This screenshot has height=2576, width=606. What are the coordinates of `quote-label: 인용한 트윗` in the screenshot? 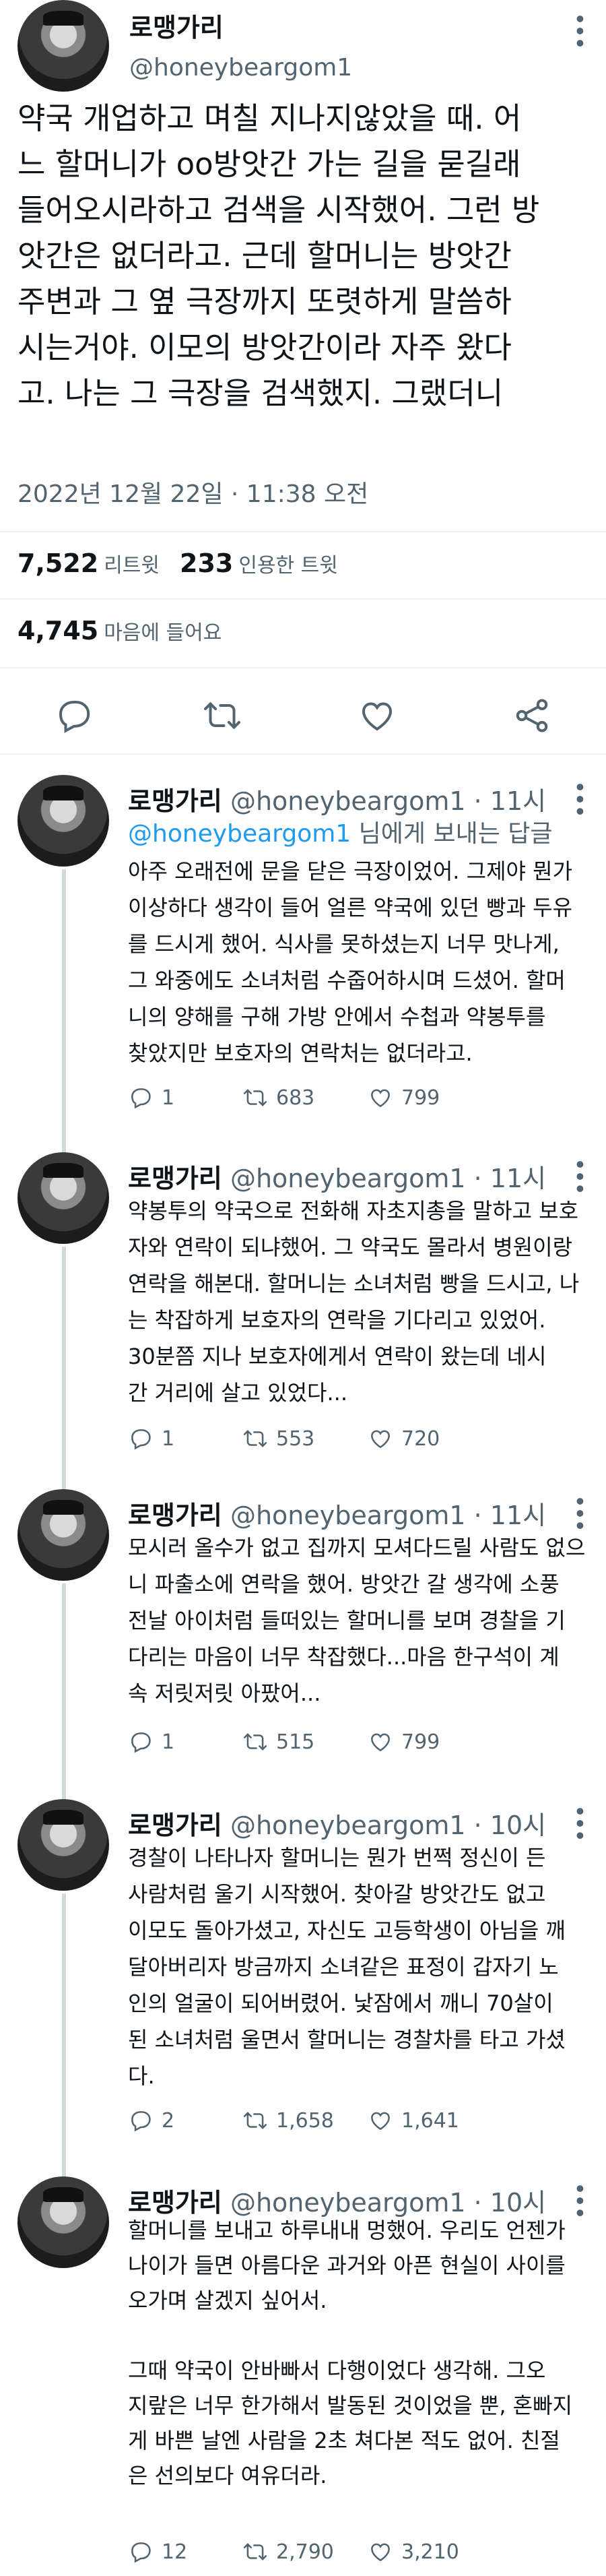 It's located at (288, 565).